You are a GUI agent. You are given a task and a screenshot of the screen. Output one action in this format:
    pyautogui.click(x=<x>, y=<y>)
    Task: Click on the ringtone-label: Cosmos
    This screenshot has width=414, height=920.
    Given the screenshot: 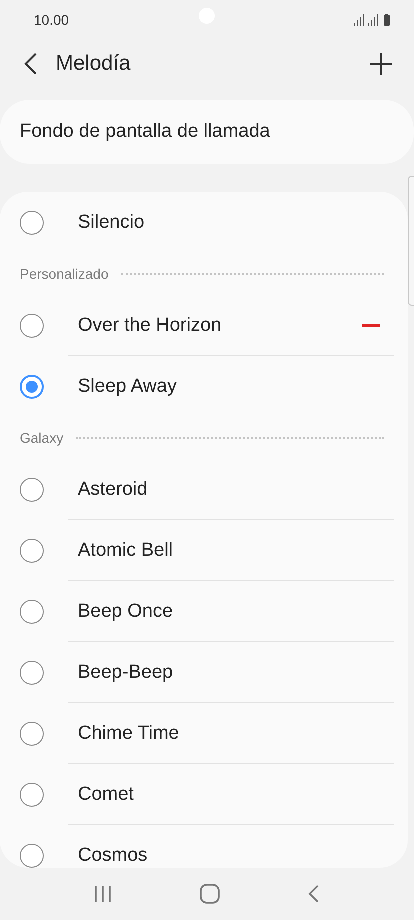 What is the action you would take?
    pyautogui.click(x=233, y=855)
    